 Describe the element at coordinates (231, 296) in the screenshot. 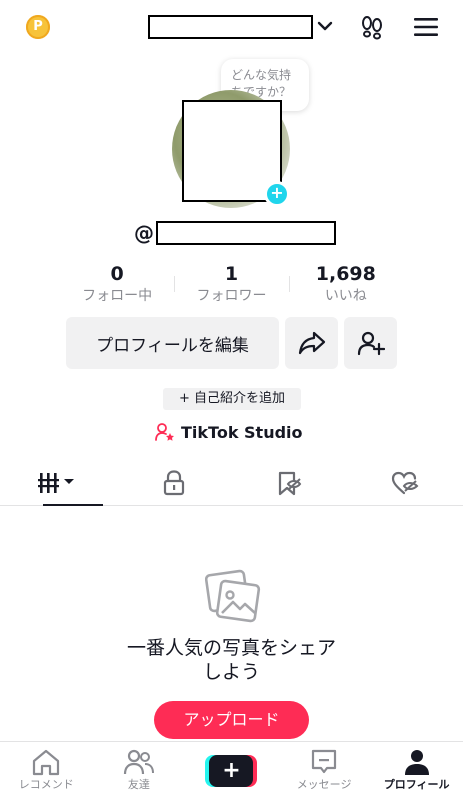

I see `stat-label: フォロワー` at that location.